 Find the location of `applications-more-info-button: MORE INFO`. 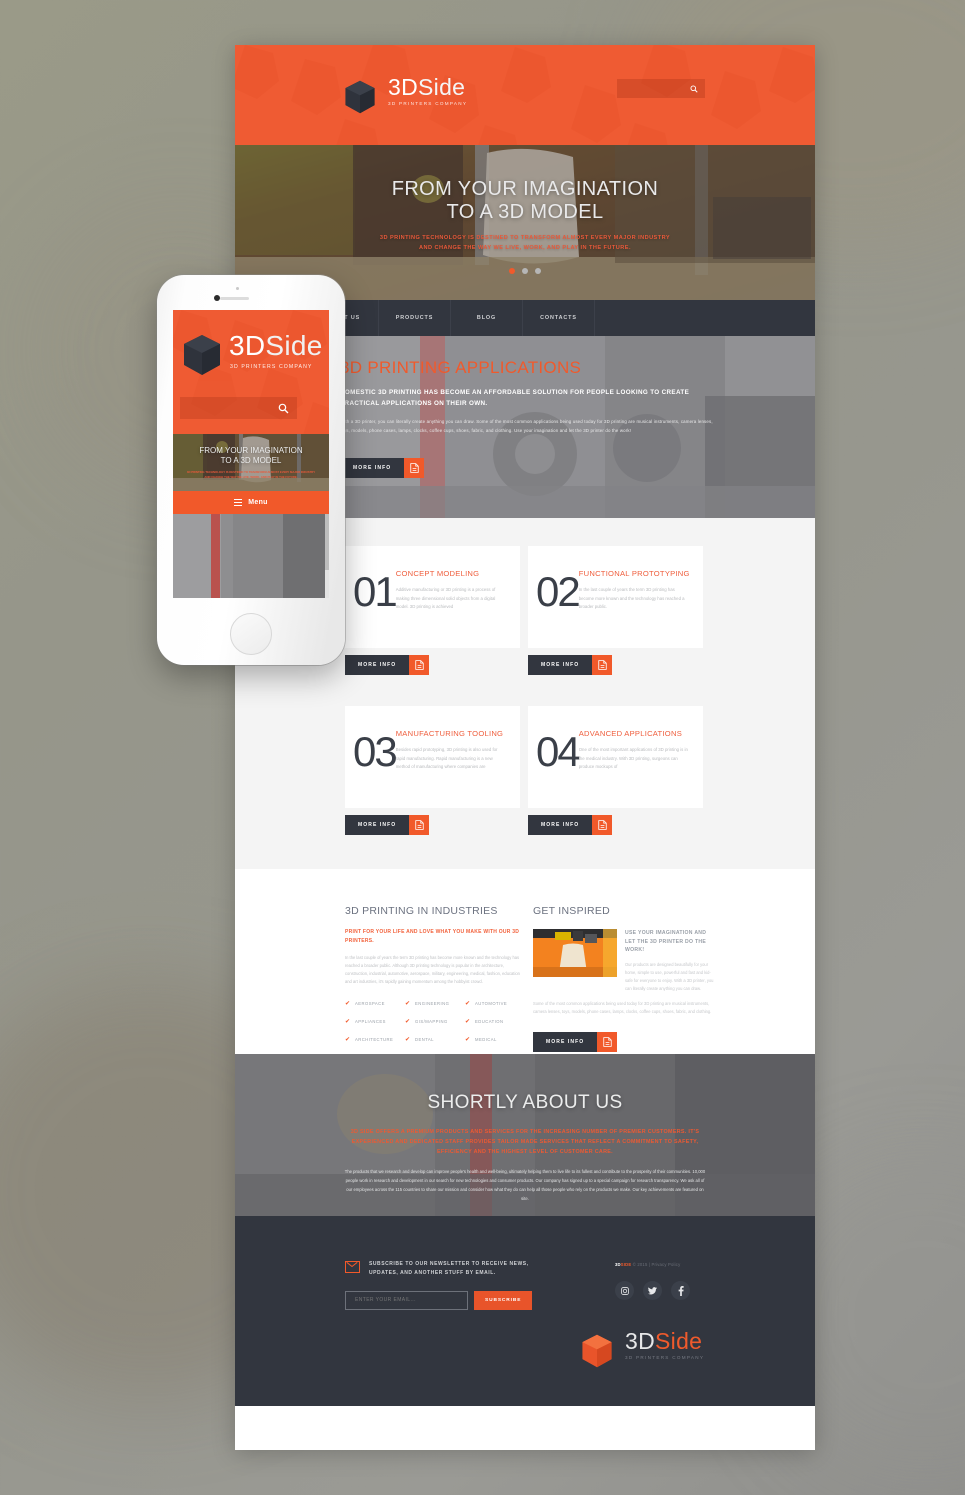

applications-more-info-button: MORE INFO is located at coordinates (577, 468).